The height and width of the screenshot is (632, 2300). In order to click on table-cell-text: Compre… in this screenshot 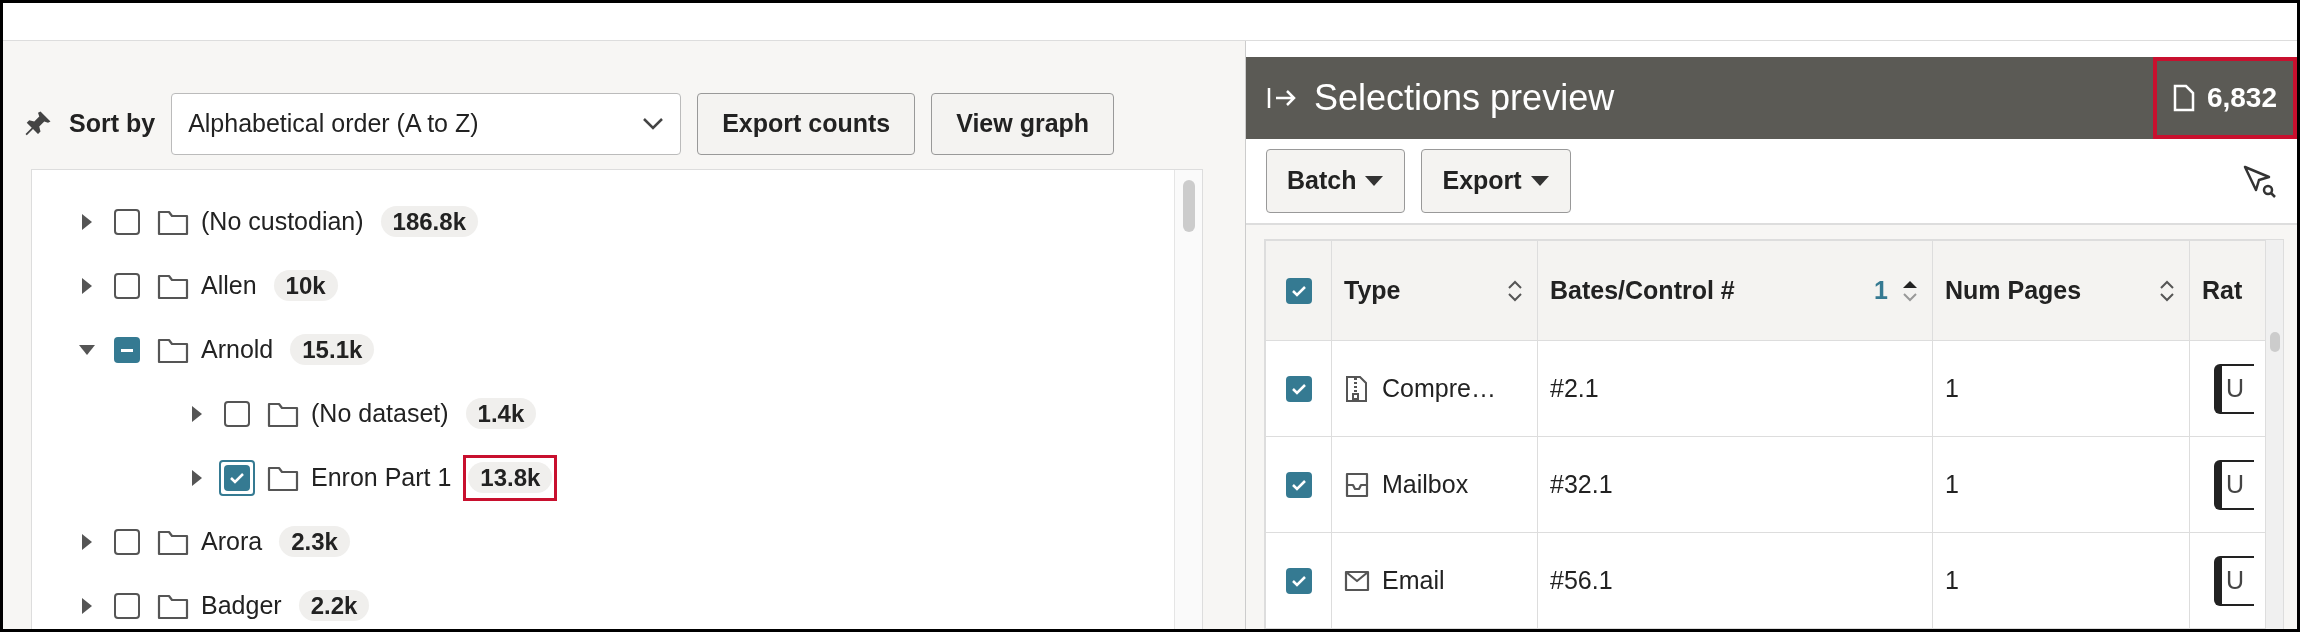, I will do `click(1439, 388)`.